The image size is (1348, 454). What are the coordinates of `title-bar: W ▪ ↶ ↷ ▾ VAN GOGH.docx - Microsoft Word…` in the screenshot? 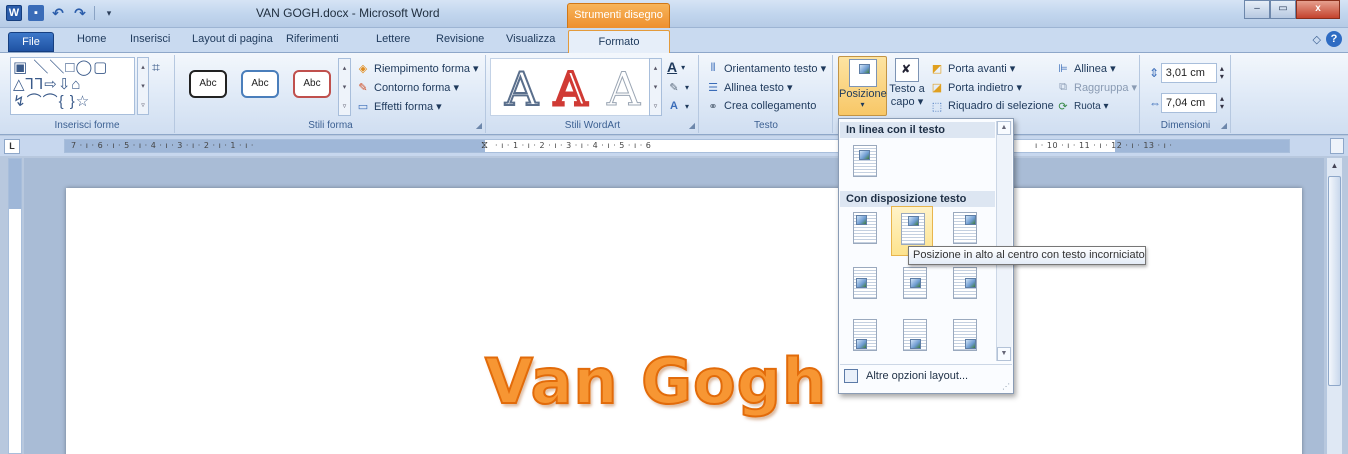 It's located at (674, 14).